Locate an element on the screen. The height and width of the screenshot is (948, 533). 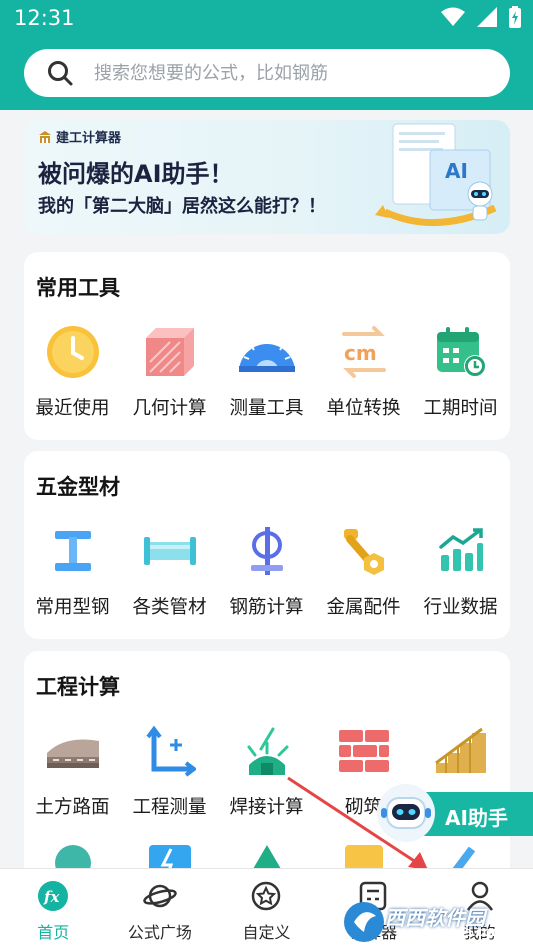
calendar-icon is located at coordinates (461, 352).